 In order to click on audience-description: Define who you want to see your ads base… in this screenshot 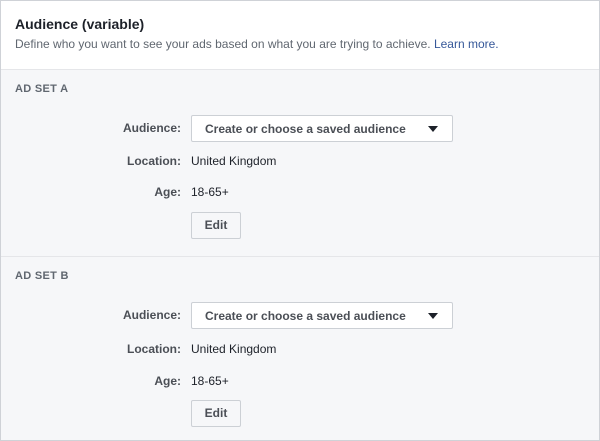, I will do `click(257, 44)`.